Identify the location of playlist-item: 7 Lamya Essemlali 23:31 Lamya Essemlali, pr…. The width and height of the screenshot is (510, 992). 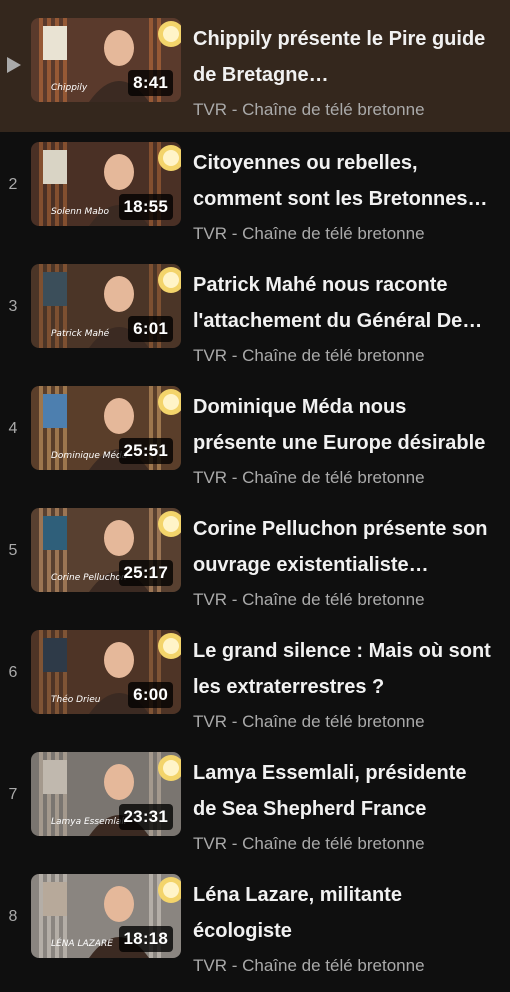
(255, 803).